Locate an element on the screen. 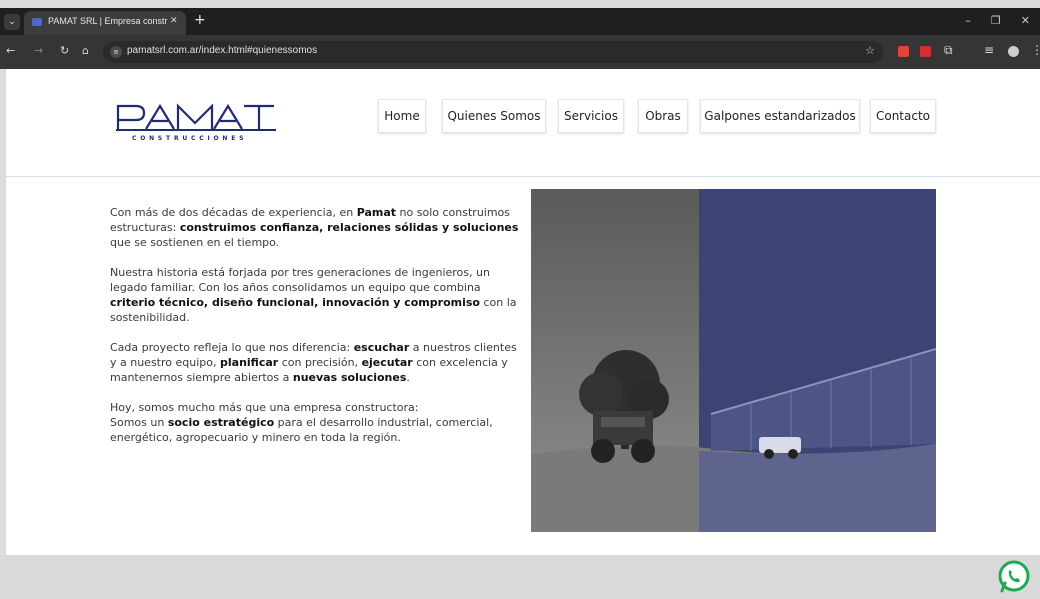 The width and height of the screenshot is (1040, 599). extension-pocket-icon is located at coordinates (903, 51).